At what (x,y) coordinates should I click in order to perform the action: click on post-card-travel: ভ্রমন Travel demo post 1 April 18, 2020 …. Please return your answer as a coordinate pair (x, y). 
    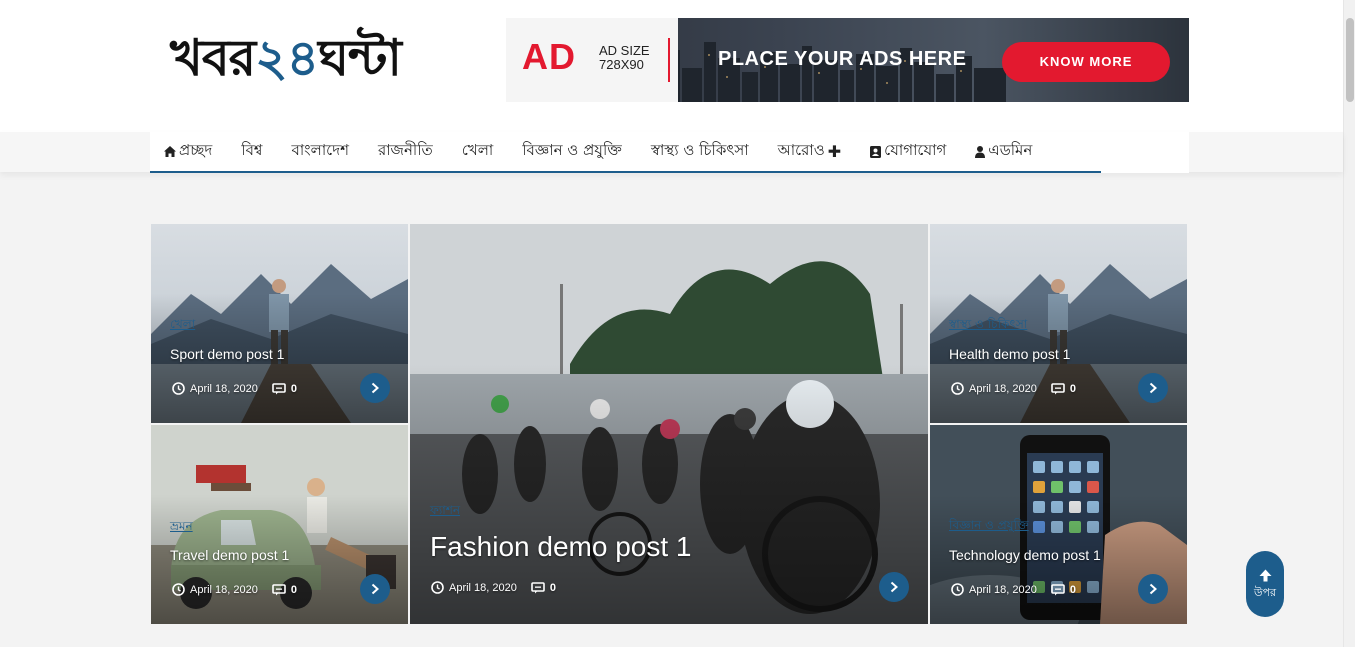
    Looking at the image, I should click on (279, 524).